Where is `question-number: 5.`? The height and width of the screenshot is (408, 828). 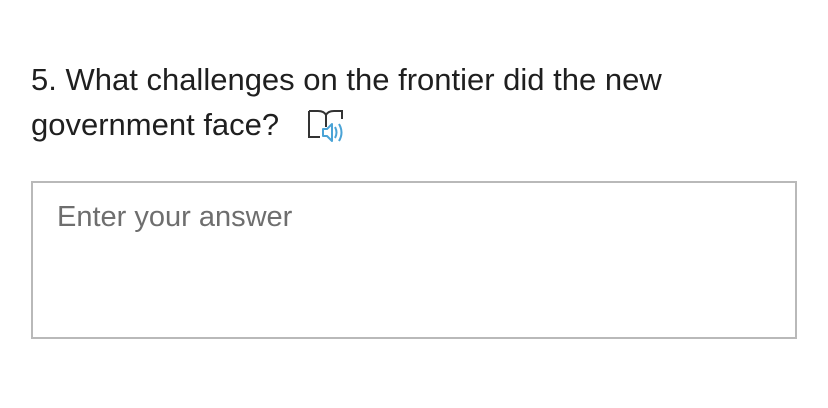
question-number: 5. is located at coordinates (44, 79).